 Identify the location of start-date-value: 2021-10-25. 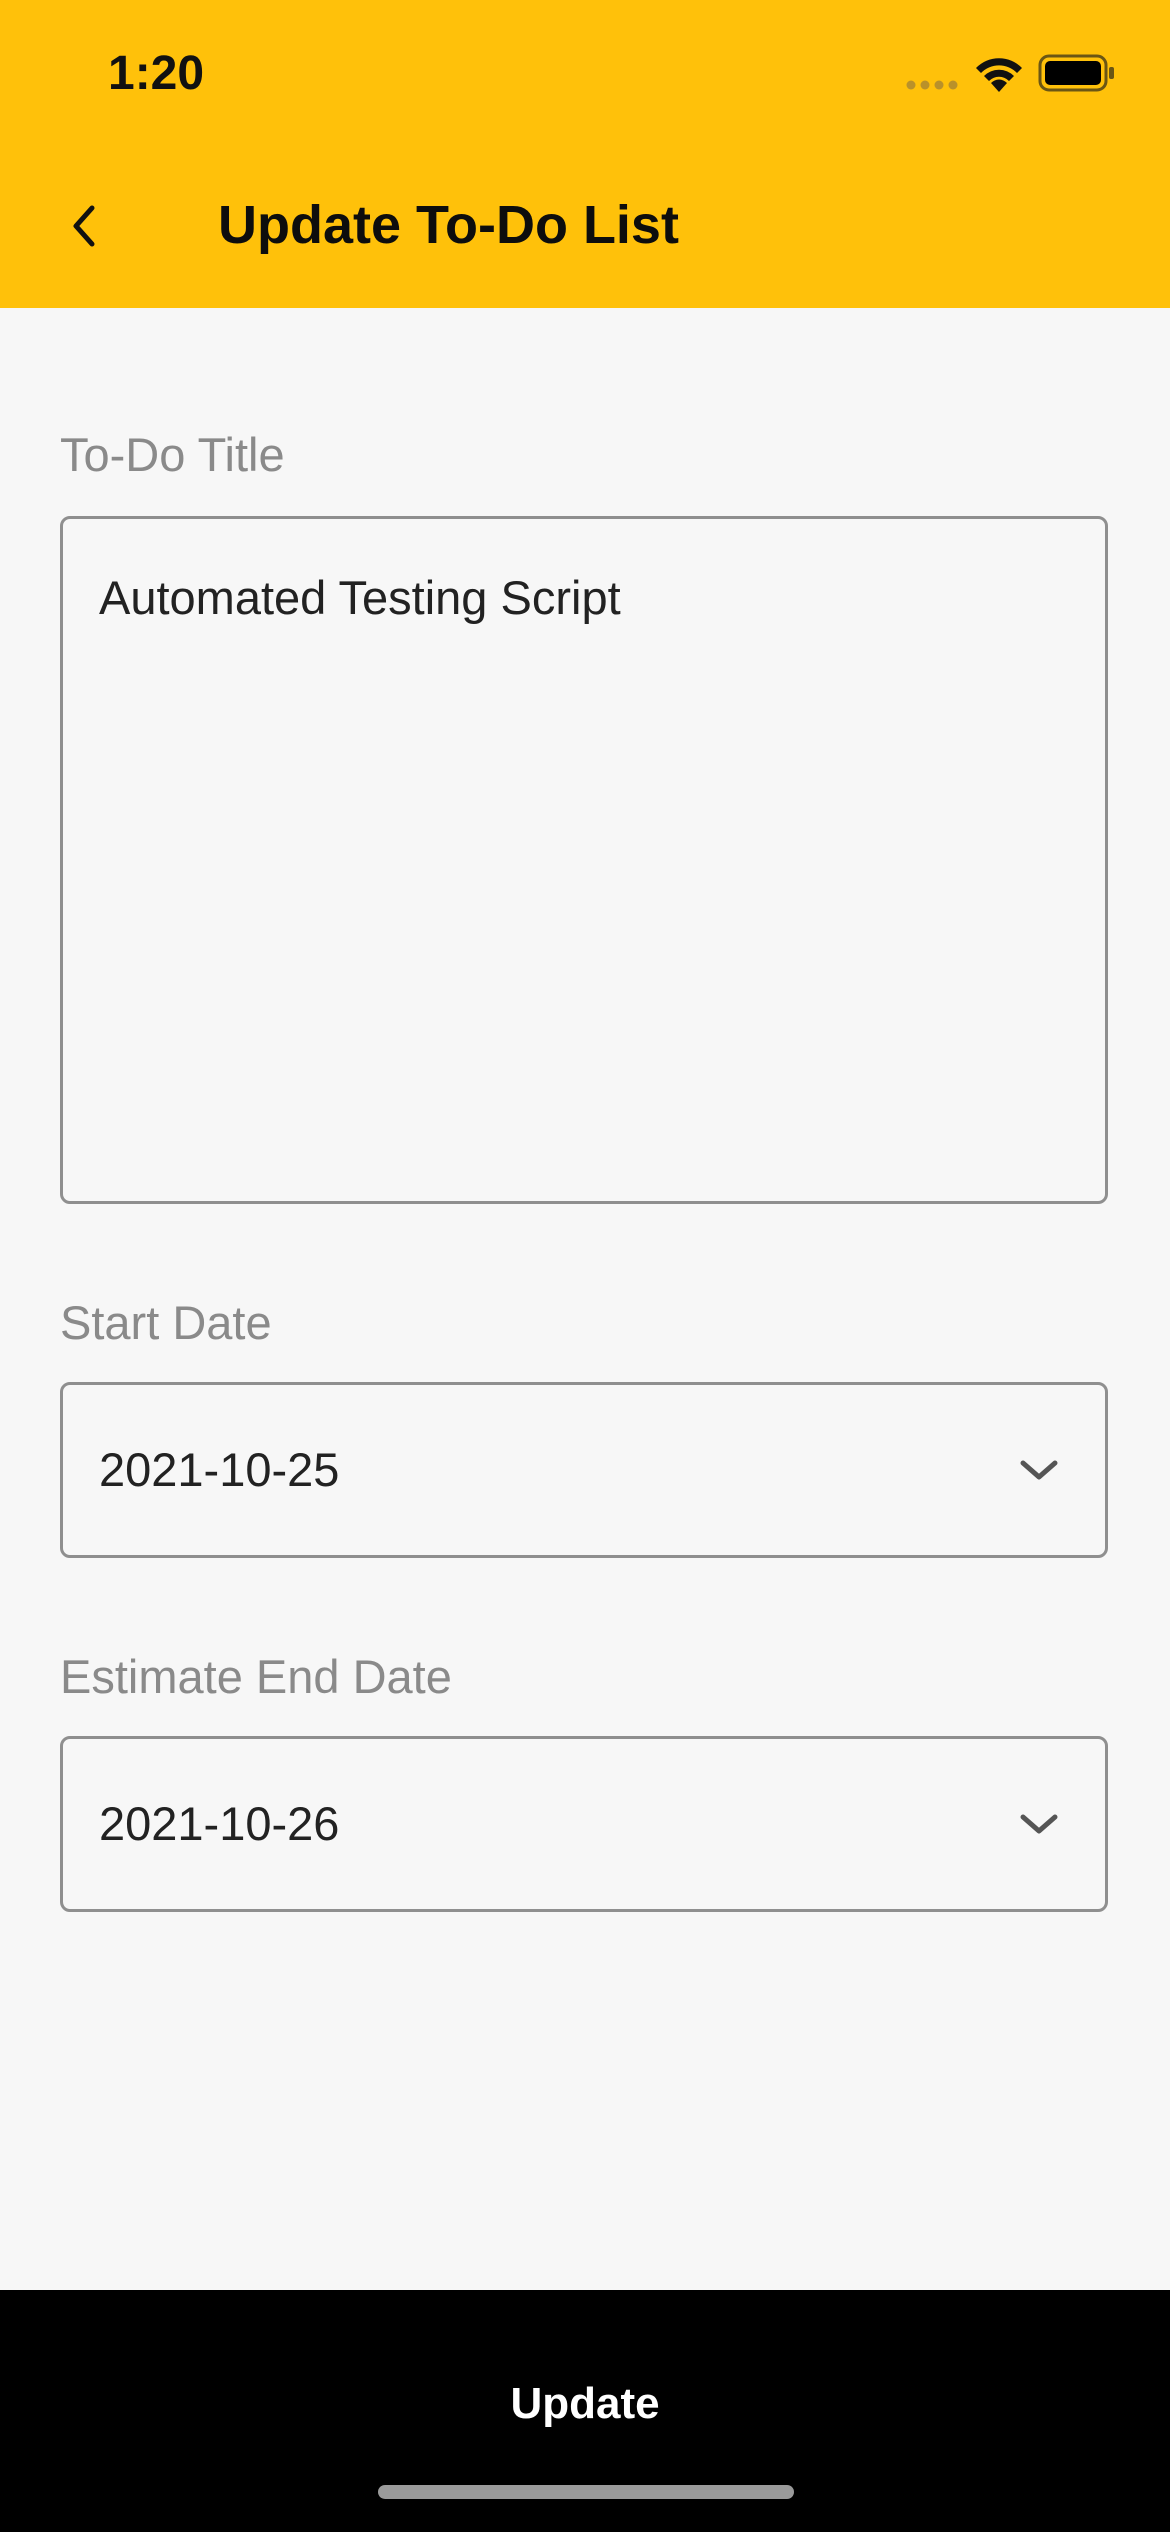
(219, 1469).